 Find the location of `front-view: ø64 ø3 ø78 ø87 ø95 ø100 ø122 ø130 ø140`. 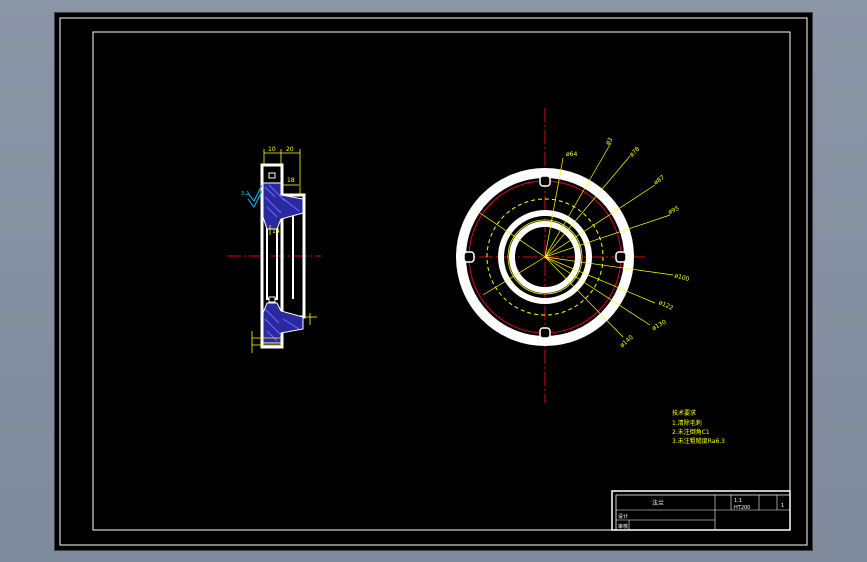

front-view: ø64 ø3 ø78 ø87 ø95 ø100 ø122 ø130 ø140 is located at coordinates (573, 255).